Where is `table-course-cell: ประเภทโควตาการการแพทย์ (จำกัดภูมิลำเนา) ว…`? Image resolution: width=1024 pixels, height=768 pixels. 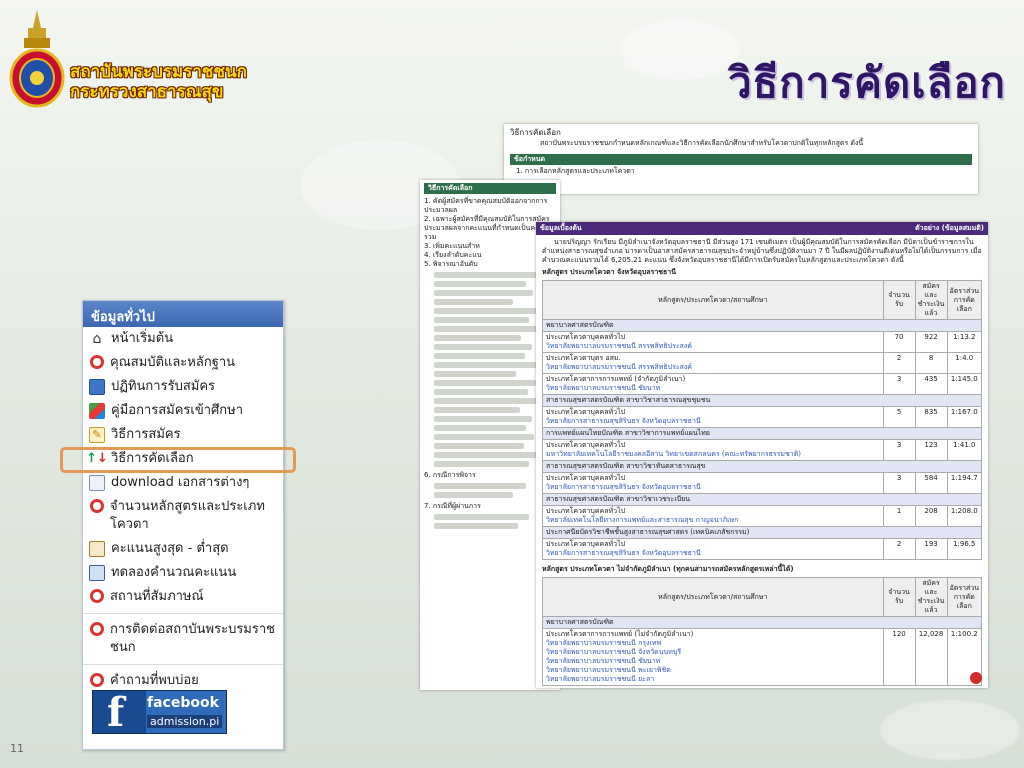
table-course-cell: ประเภทโควตาการการแพทย์ (จำกัดภูมิลำเนา) ว… is located at coordinates (713, 384).